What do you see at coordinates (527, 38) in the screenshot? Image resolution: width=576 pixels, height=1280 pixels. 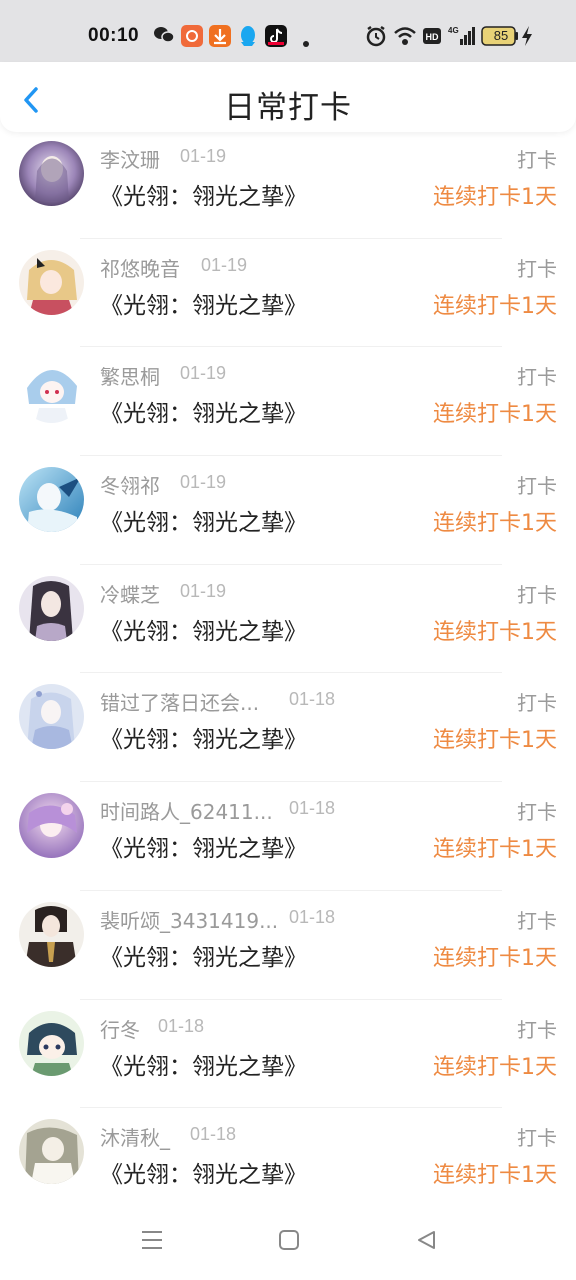 I see `charging-icon` at bounding box center [527, 38].